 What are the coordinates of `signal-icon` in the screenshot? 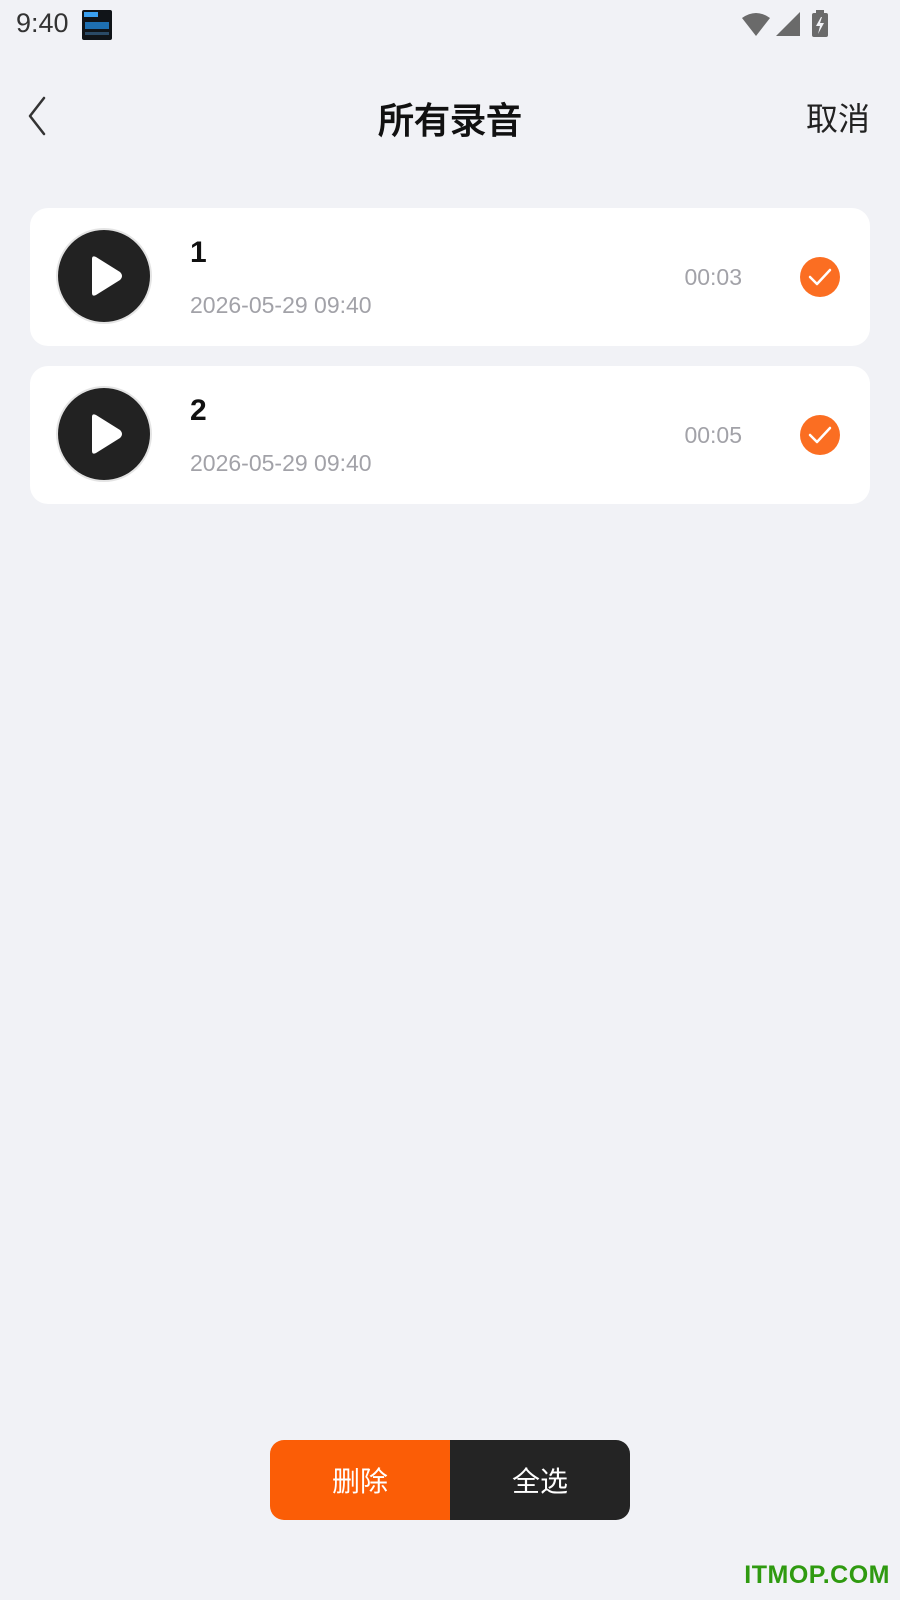 It's located at (788, 24).